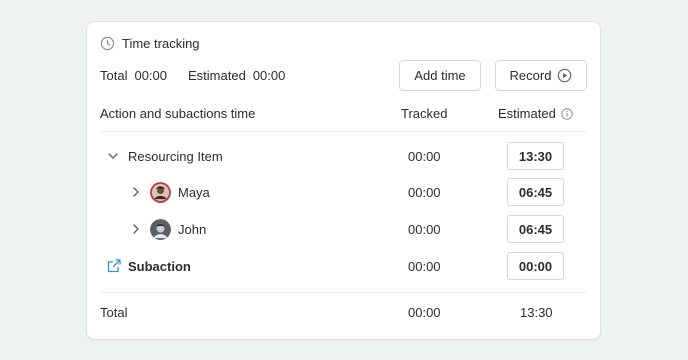 The image size is (688, 360). Describe the element at coordinates (567, 113) in the screenshot. I see `info-icon` at that location.